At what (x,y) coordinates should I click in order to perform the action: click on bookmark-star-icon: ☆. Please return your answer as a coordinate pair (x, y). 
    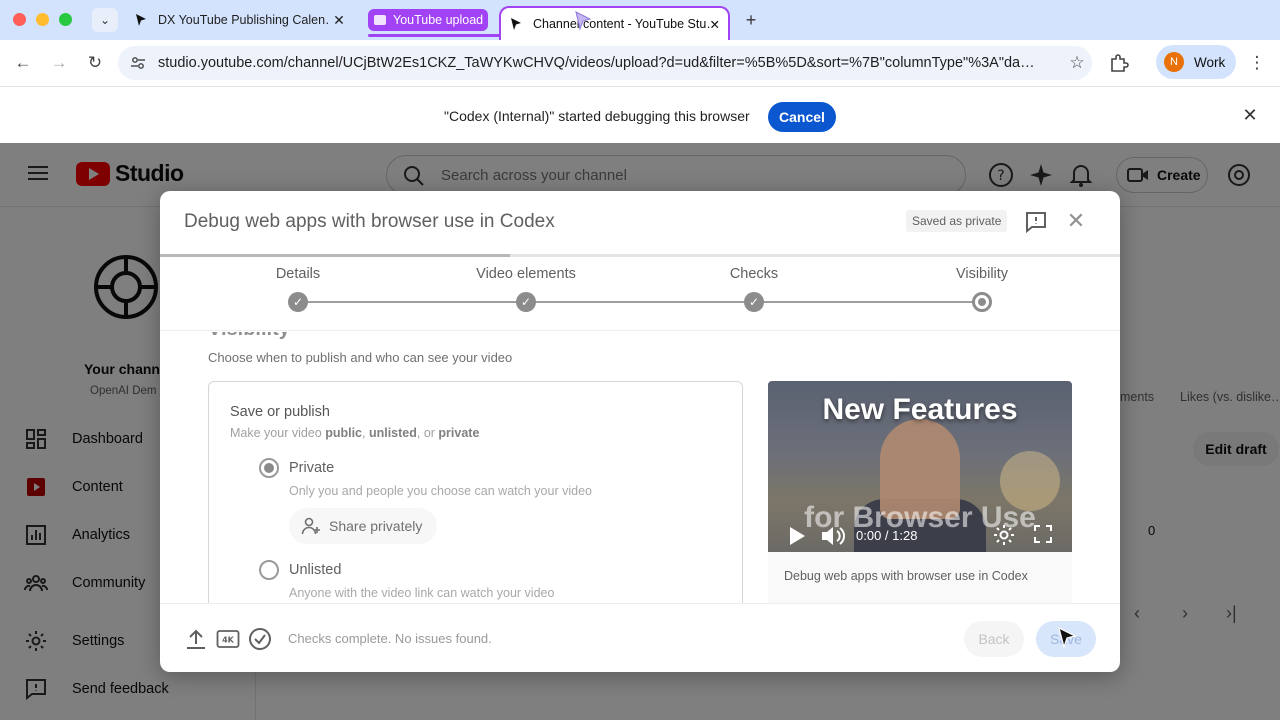
    Looking at the image, I should click on (1077, 63).